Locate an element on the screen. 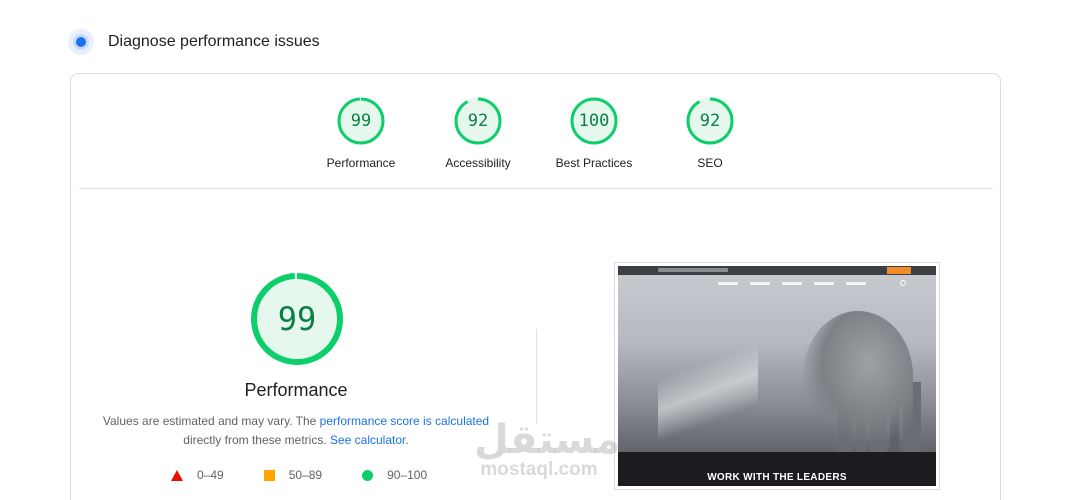  performance-main-gauge: 99 is located at coordinates (297, 319).